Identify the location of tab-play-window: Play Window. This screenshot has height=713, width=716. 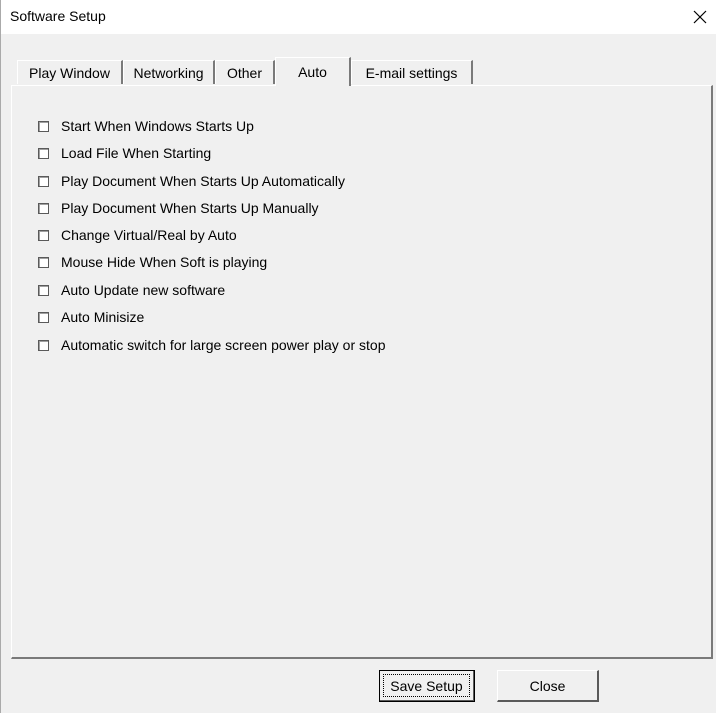
(70, 72).